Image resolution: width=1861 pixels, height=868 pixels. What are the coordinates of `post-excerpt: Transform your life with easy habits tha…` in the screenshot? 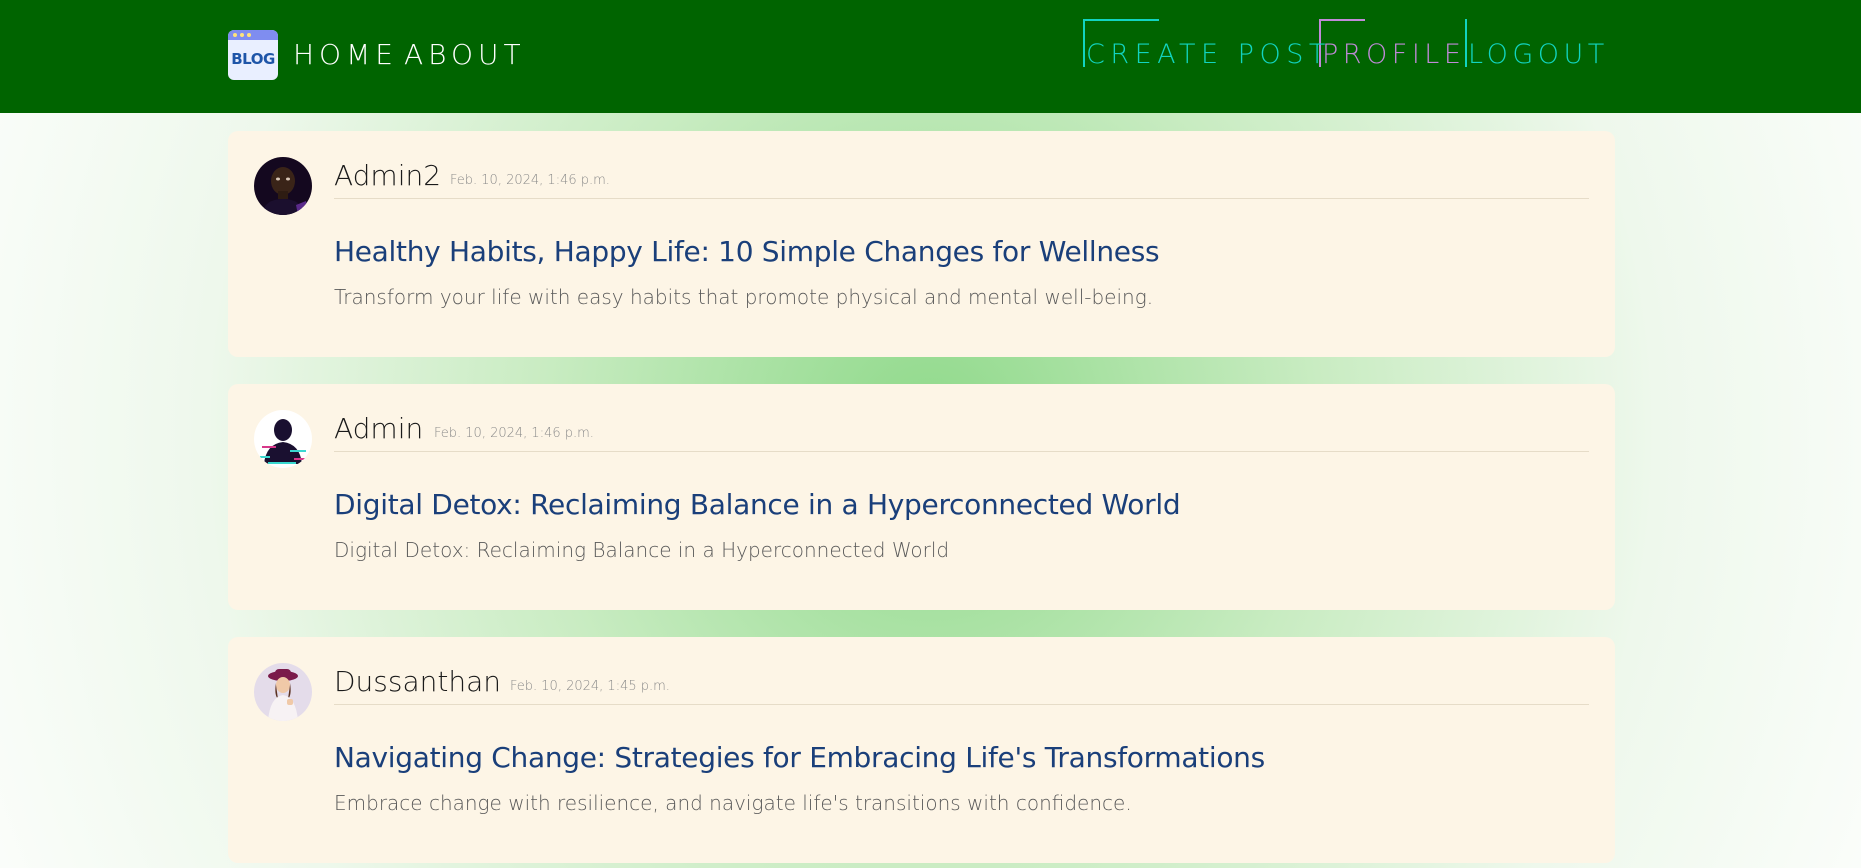 It's located at (744, 297).